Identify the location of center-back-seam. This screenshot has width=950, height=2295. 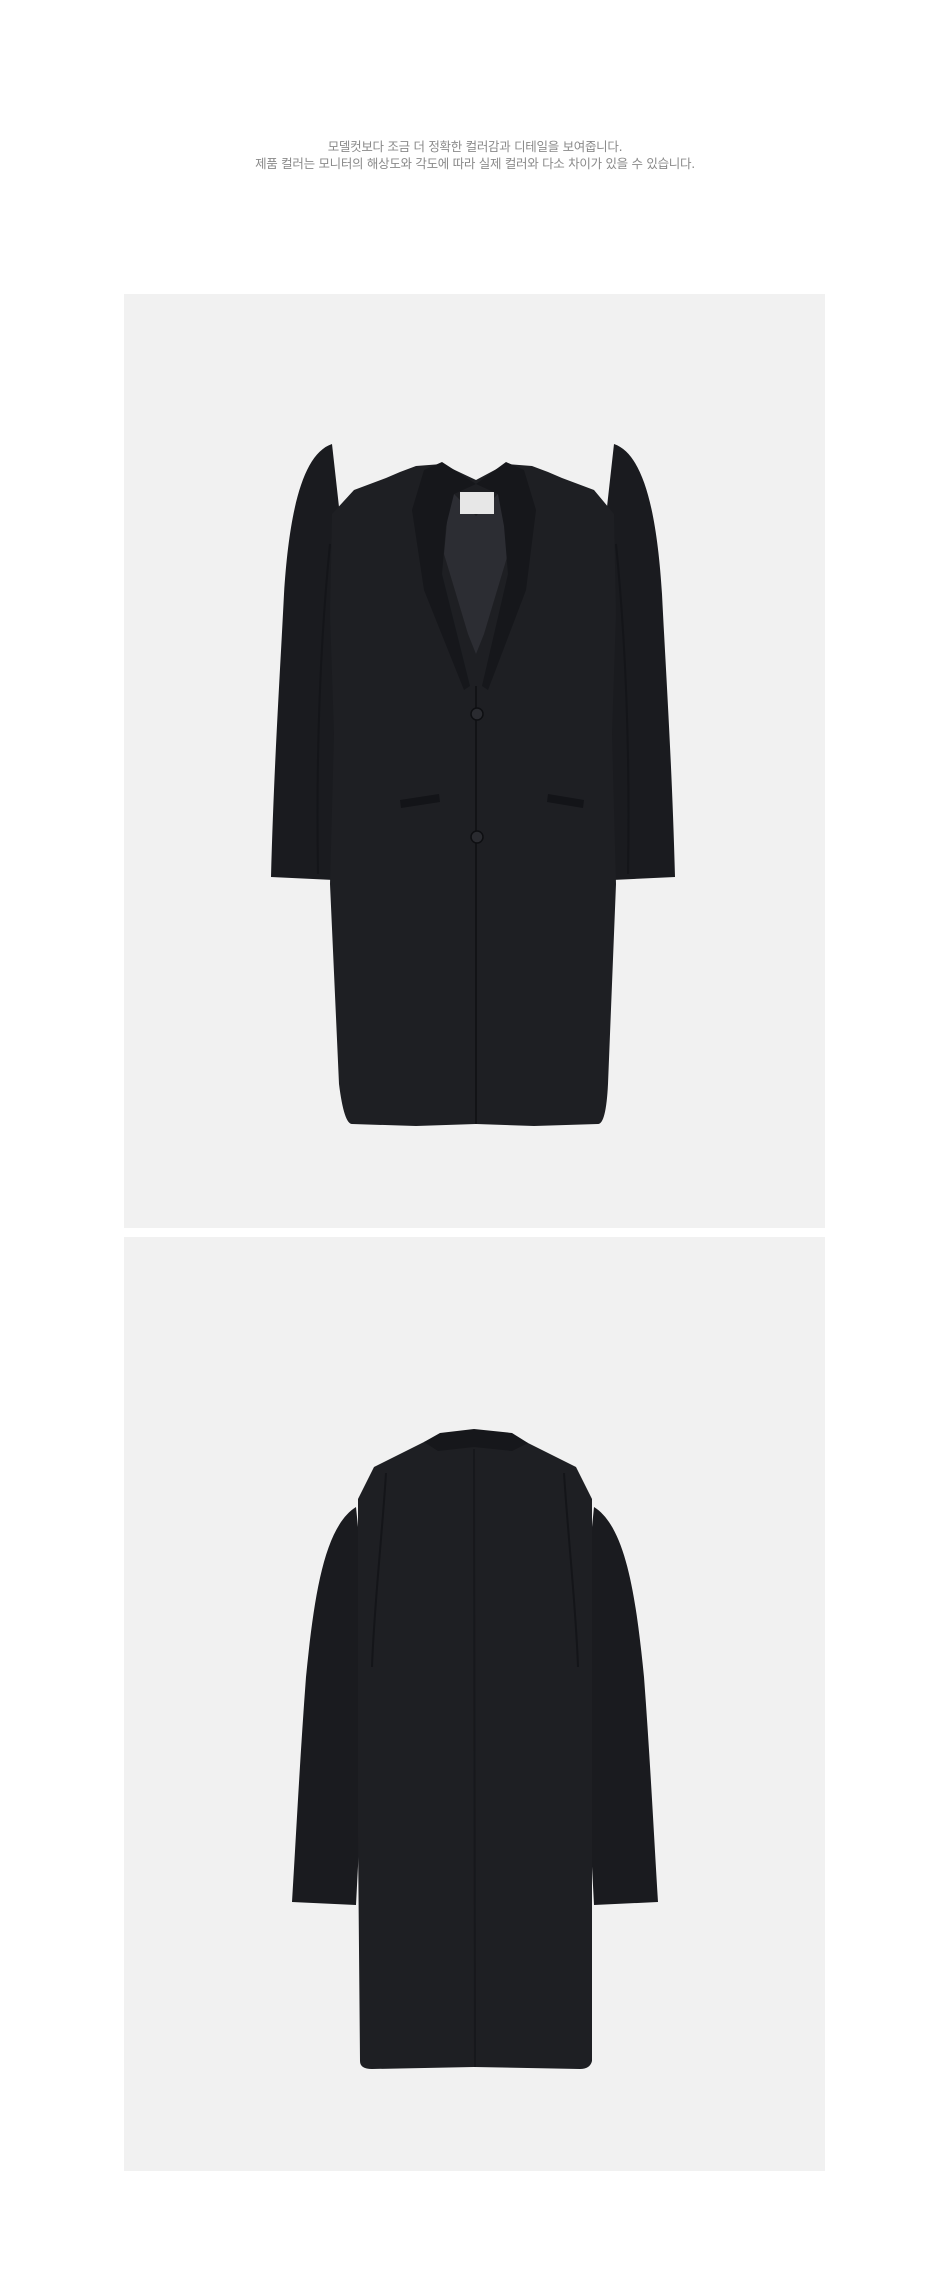
(474, 1758).